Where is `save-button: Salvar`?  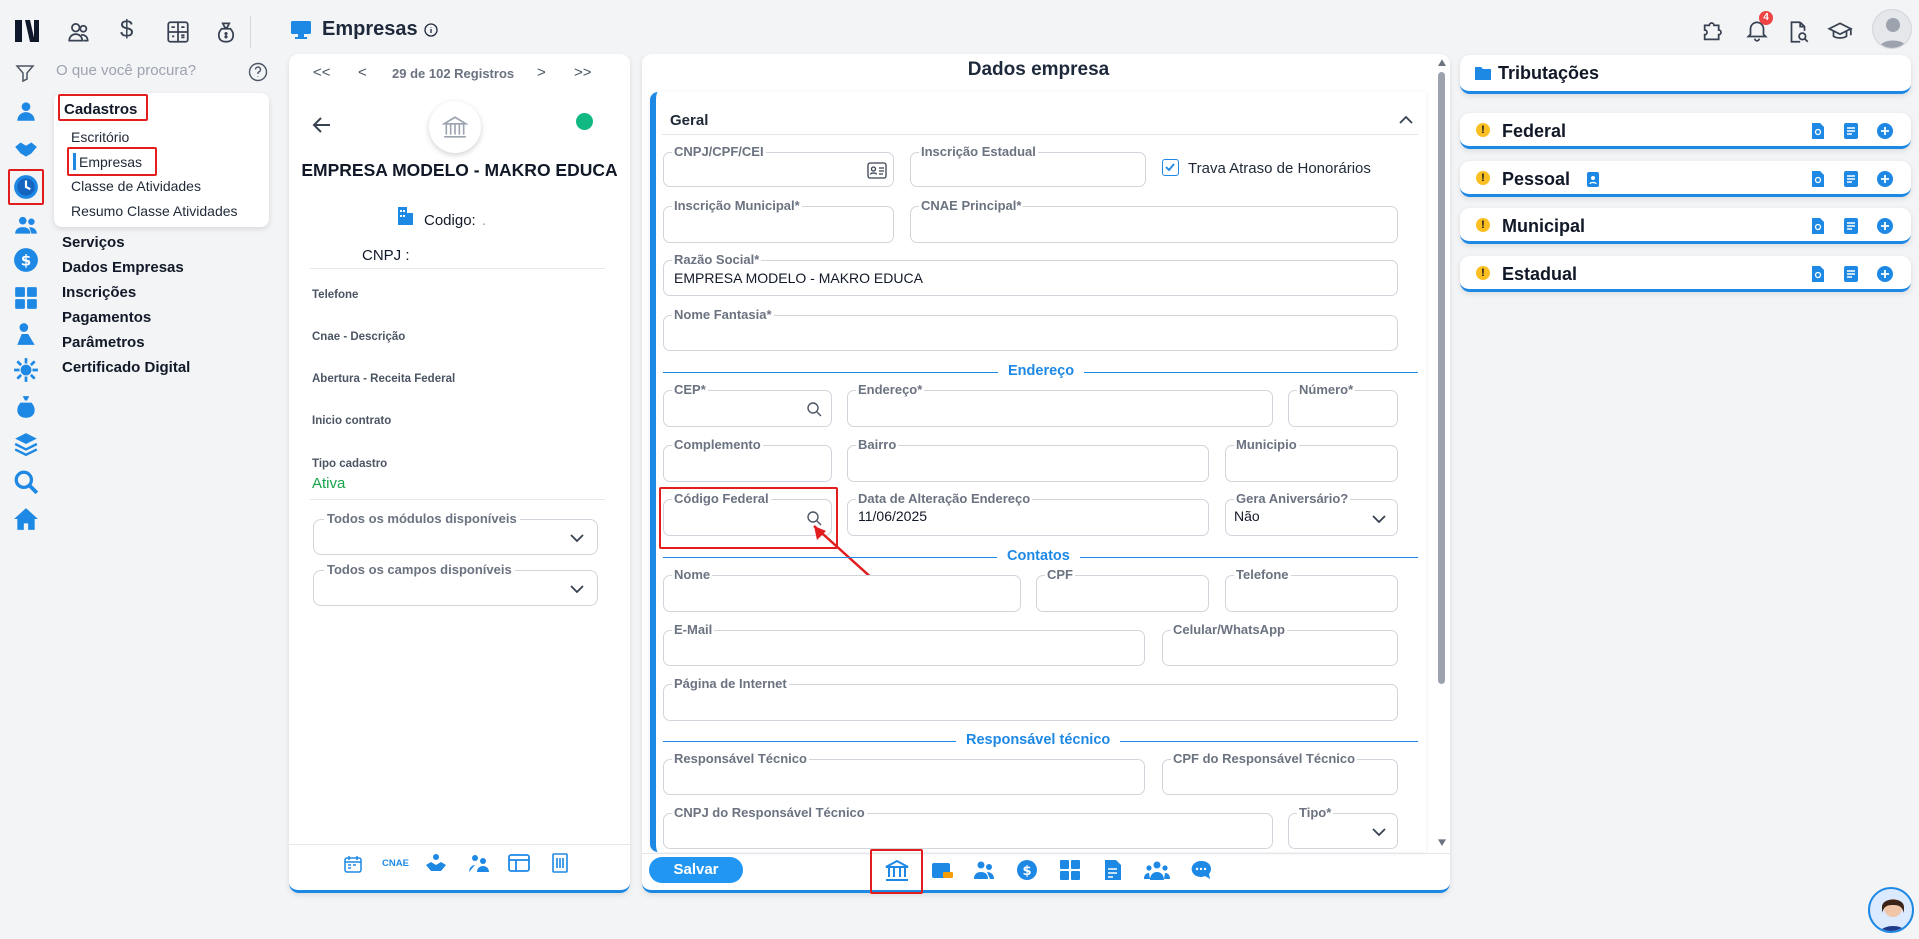 save-button: Salvar is located at coordinates (696, 870).